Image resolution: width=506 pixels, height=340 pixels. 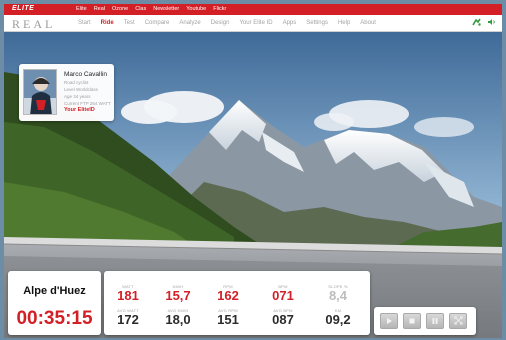 I want to click on pause-button, so click(x=435, y=321).